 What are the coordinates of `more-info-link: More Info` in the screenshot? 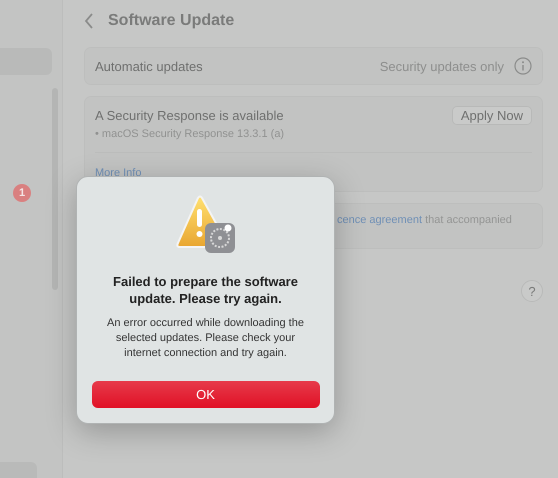 It's located at (118, 173).